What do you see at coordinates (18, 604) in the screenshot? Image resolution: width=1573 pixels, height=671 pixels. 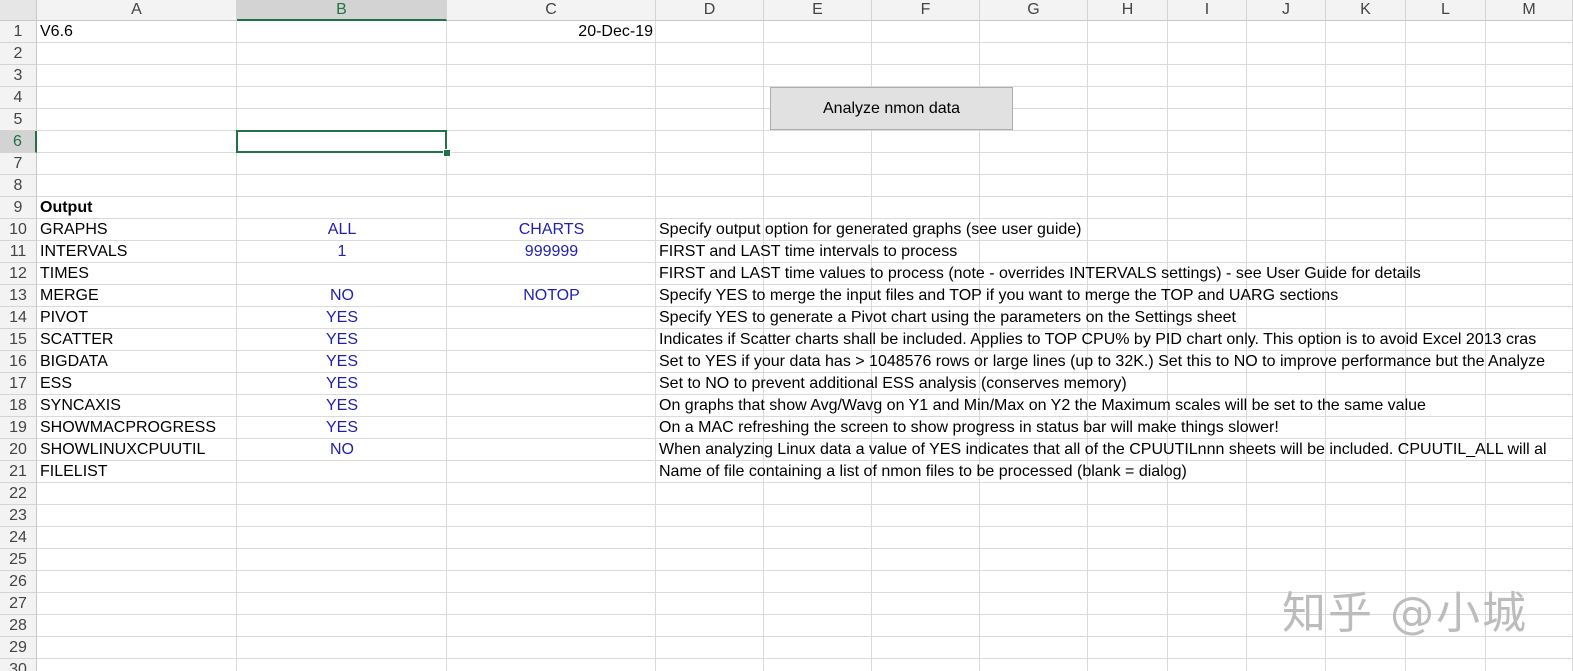 I see `row-header-27: 27` at bounding box center [18, 604].